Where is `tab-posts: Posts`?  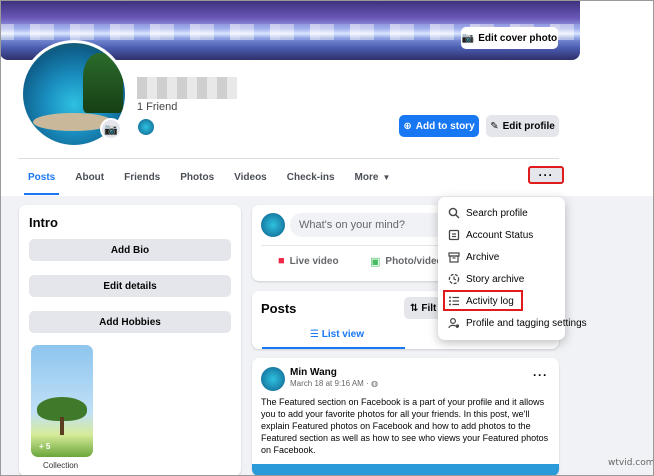
tab-posts: Posts is located at coordinates (41, 177).